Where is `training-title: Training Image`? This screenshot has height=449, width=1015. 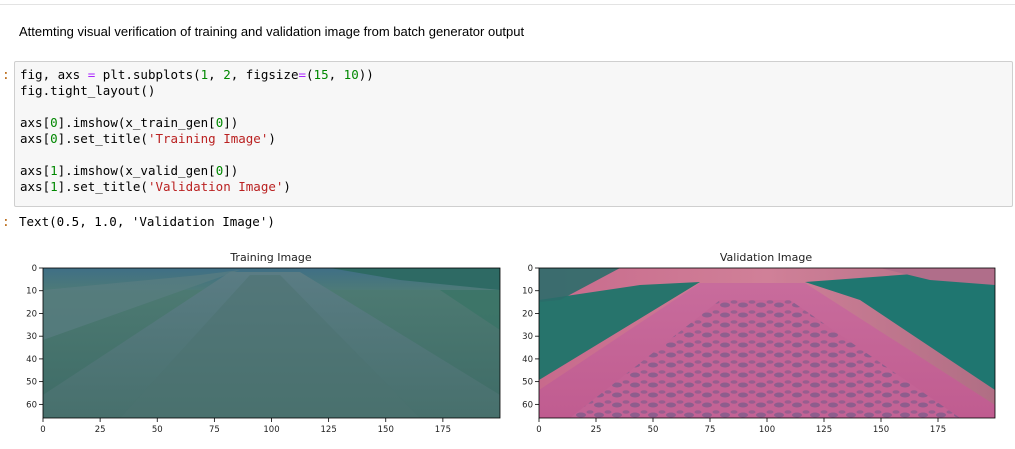 training-title: Training Image is located at coordinates (270, 257).